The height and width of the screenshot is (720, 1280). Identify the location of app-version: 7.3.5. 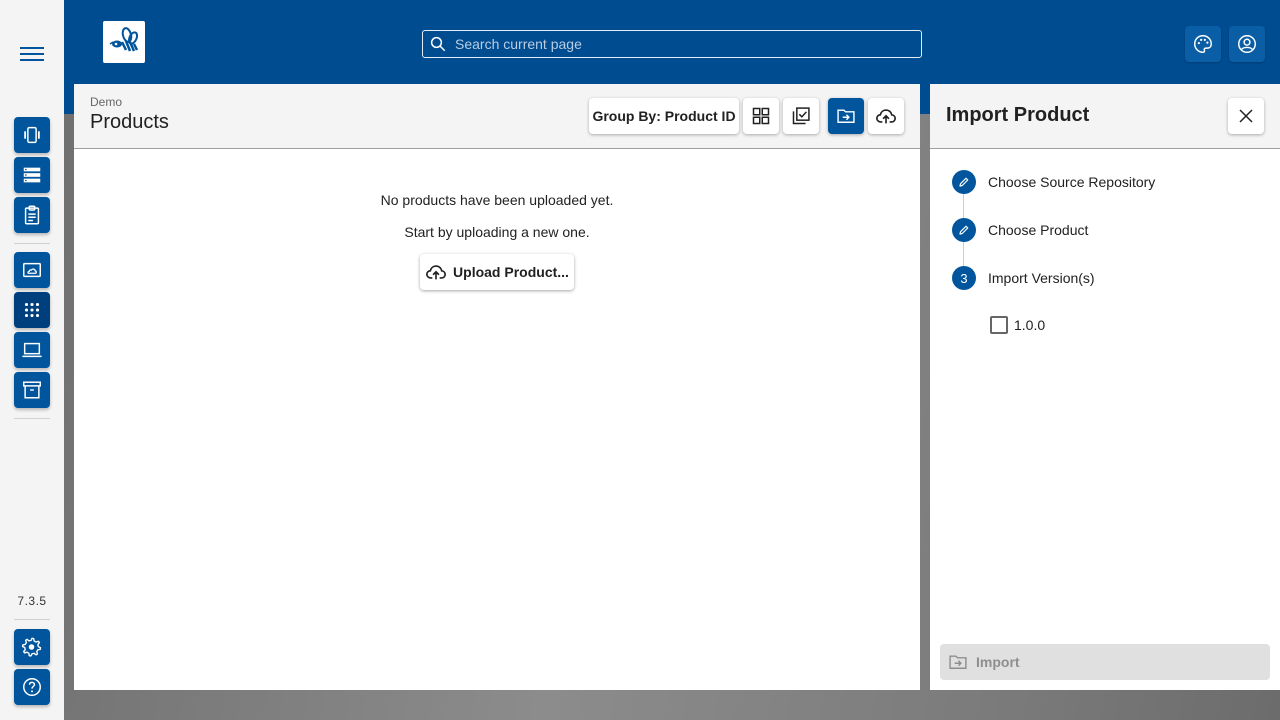
(32, 601).